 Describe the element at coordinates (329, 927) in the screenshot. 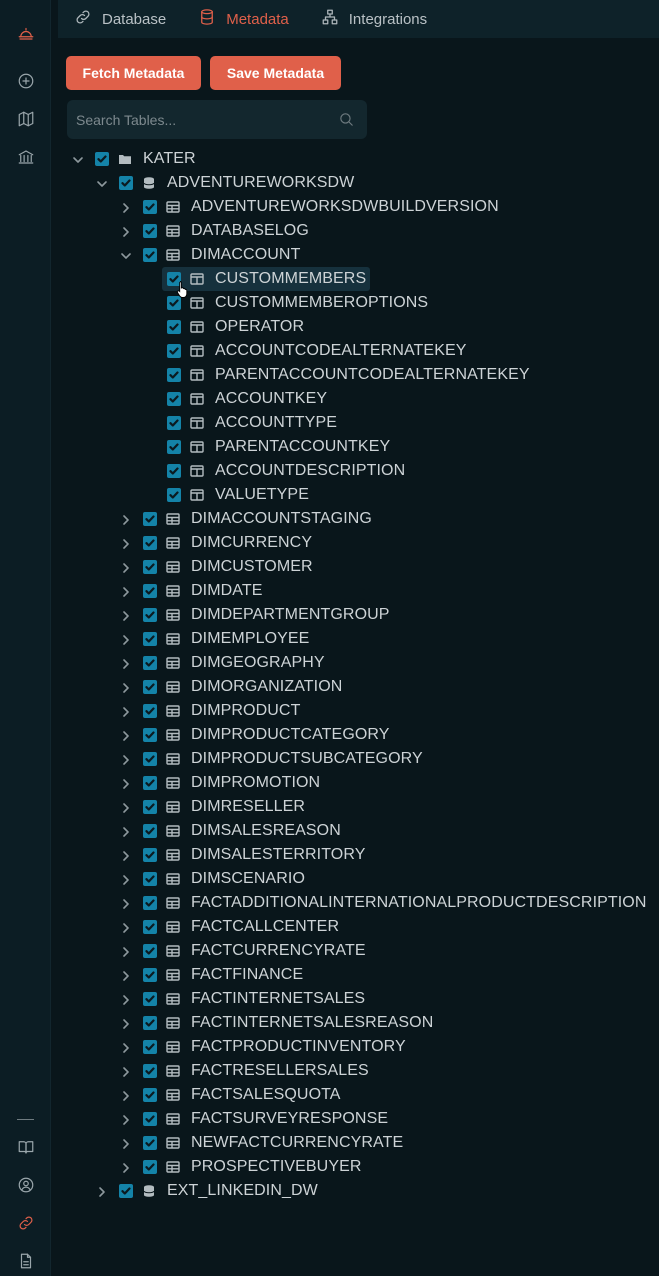

I see `tree-node-table: FACTCALLCENTER` at that location.